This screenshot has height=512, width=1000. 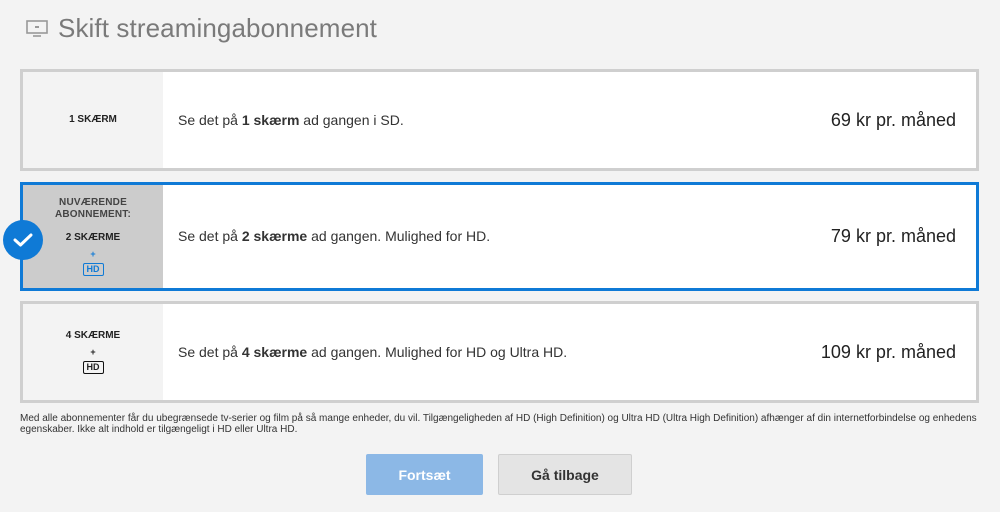 I want to click on plan-screens-label: 2 SKÆRME, so click(x=93, y=238).